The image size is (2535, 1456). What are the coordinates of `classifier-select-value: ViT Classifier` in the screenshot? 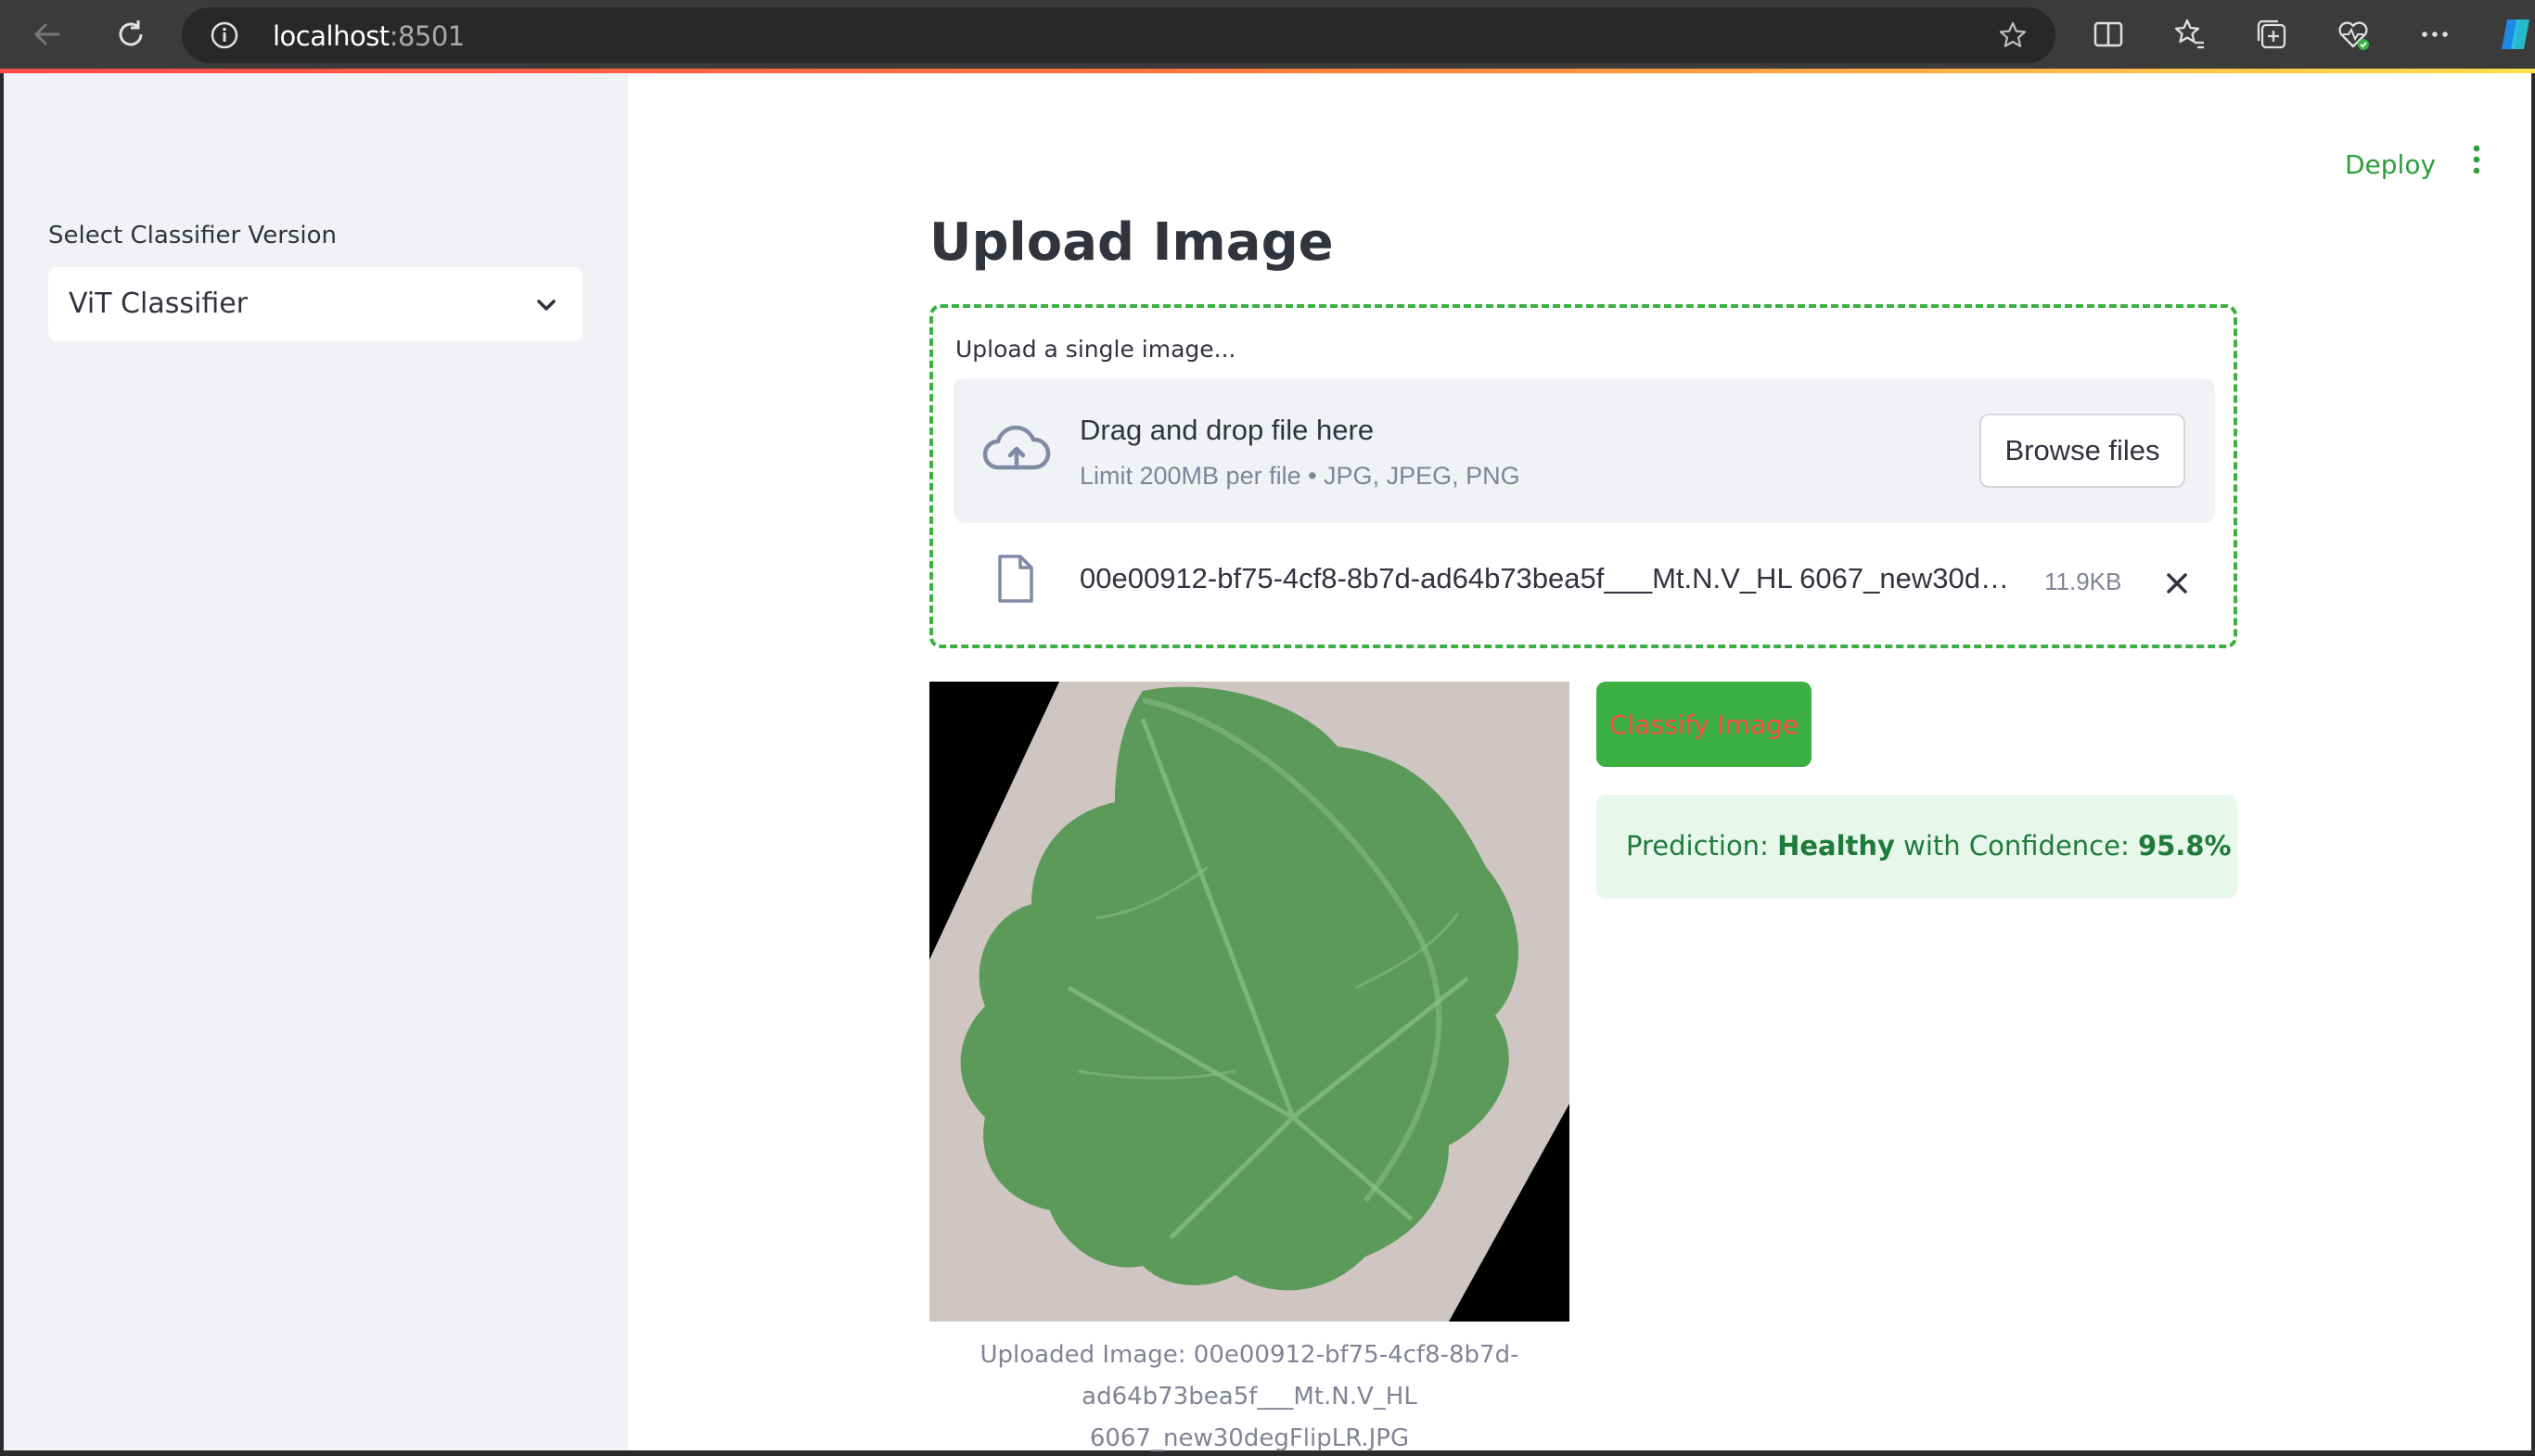 It's located at (159, 303).